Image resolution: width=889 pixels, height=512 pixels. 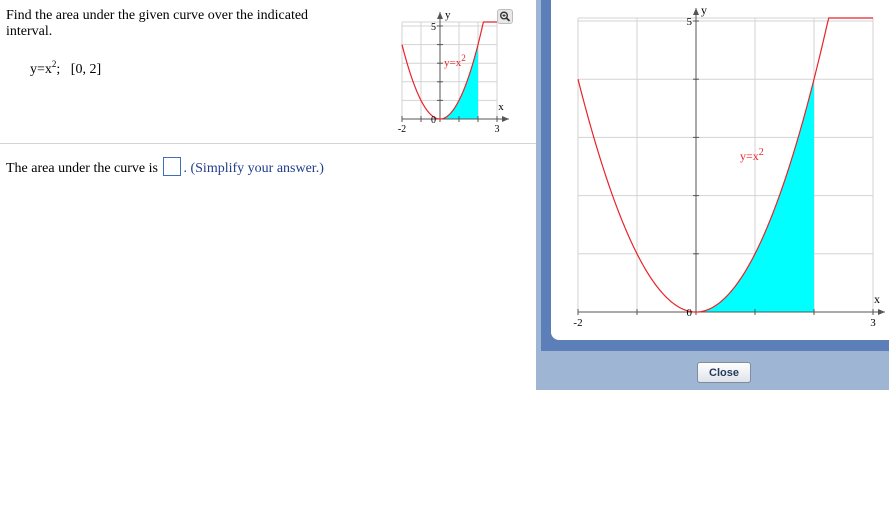 I want to click on close-button: Close, so click(x=724, y=372).